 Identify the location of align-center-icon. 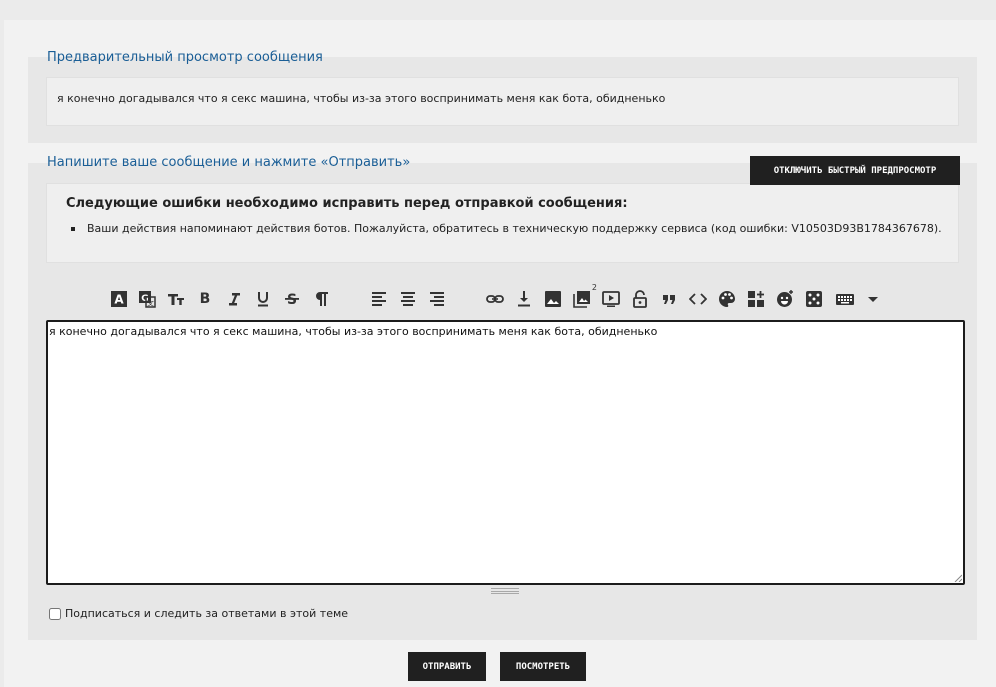
(408, 299).